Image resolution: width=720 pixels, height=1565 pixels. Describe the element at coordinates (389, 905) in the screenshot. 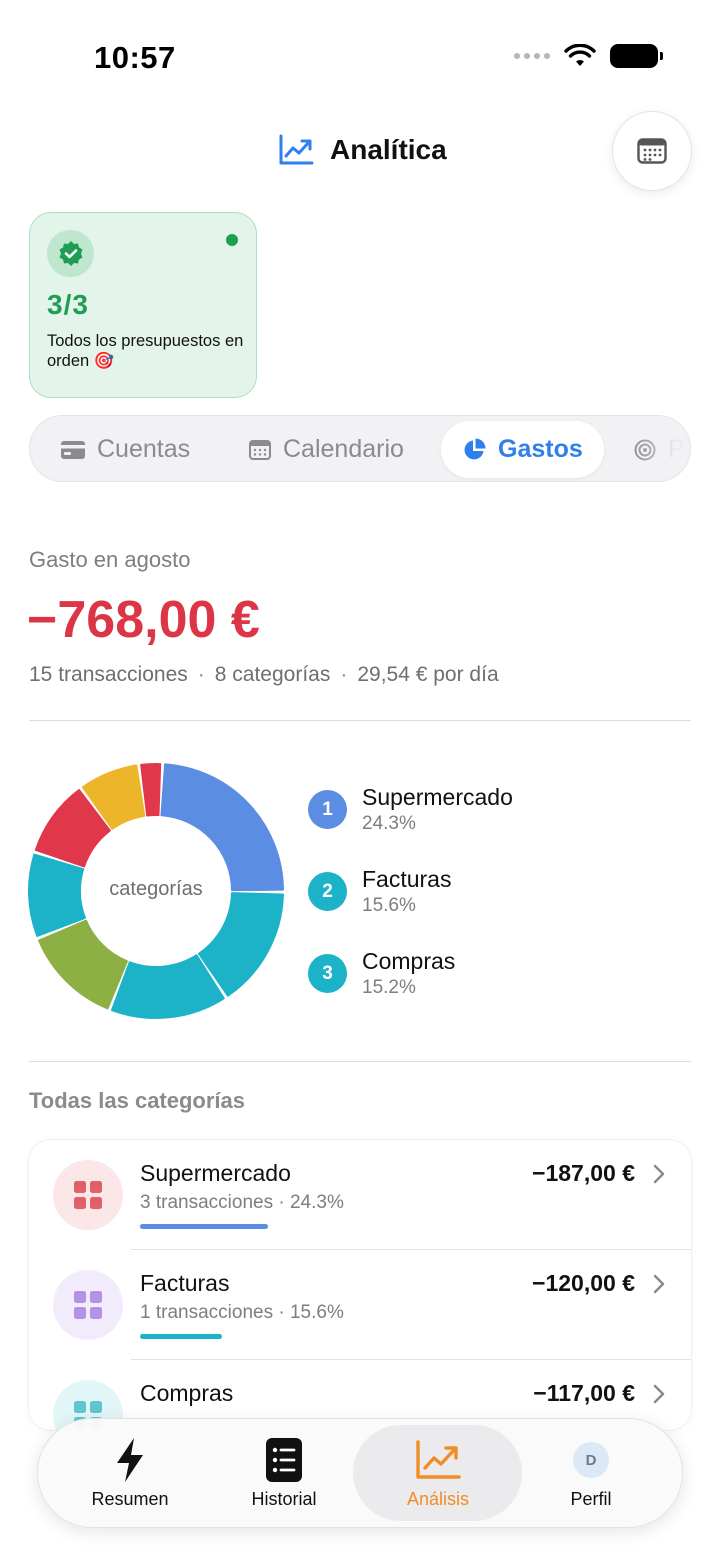

I see `legend-percent: 15.6%` at that location.